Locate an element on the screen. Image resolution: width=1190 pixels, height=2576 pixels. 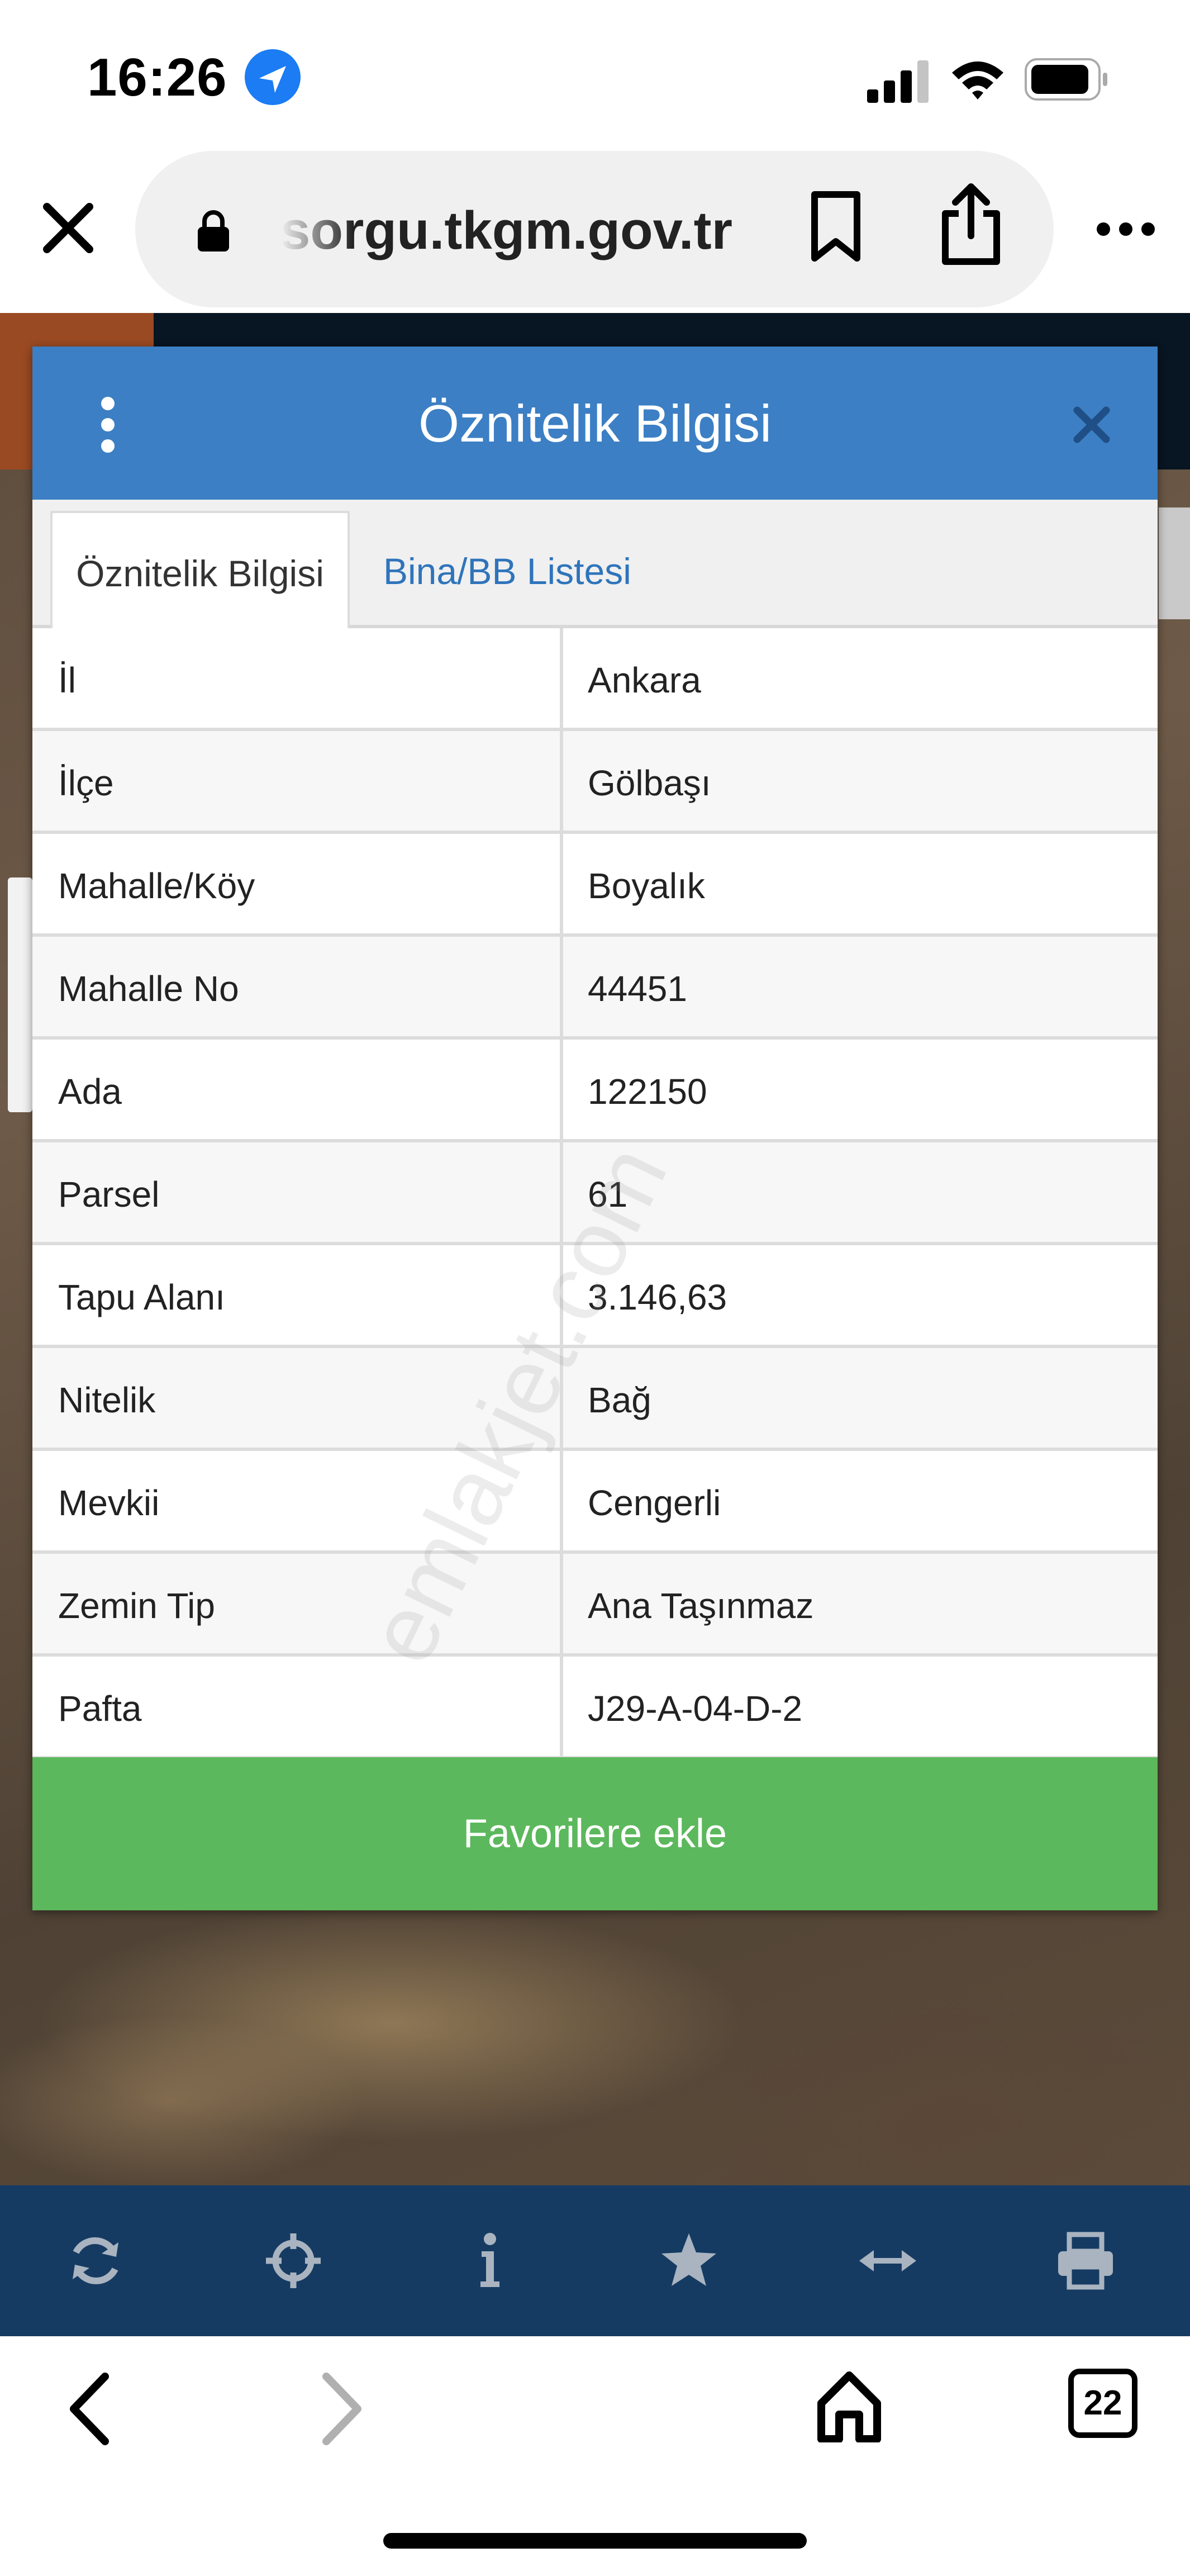
table-row: İl Ankara is located at coordinates (595, 679).